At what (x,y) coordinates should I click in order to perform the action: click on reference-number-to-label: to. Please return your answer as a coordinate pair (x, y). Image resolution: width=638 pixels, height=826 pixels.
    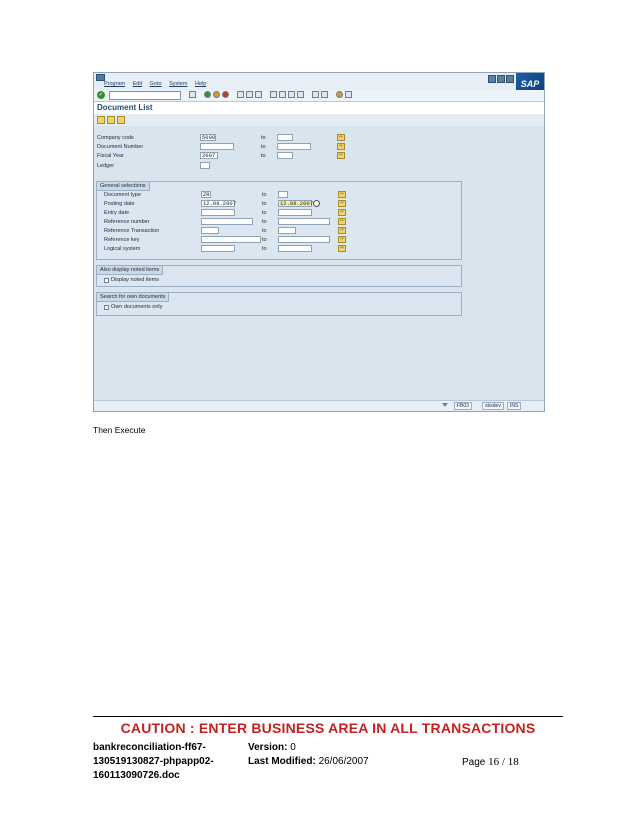
    Looking at the image, I should click on (264, 222).